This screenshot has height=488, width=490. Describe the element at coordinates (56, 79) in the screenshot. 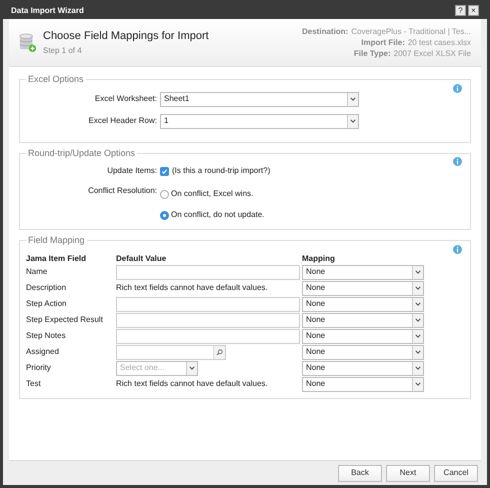

I see `section-legend: Excel Options` at that location.